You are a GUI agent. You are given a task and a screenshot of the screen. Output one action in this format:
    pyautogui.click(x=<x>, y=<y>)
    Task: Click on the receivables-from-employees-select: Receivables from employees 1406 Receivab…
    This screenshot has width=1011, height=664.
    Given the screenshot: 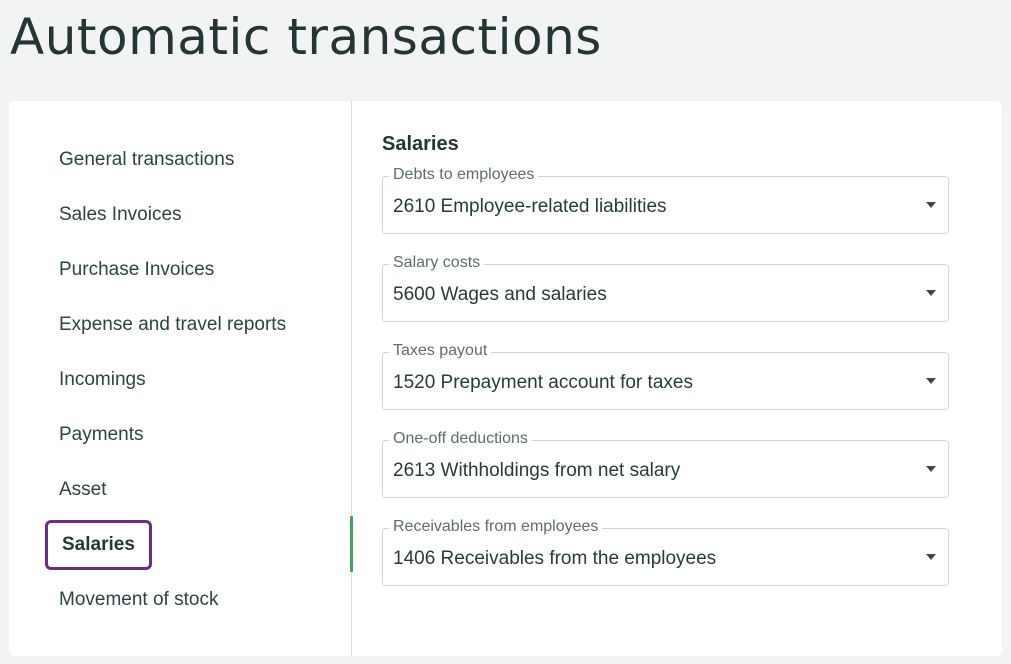 What is the action you would take?
    pyautogui.click(x=665, y=552)
    